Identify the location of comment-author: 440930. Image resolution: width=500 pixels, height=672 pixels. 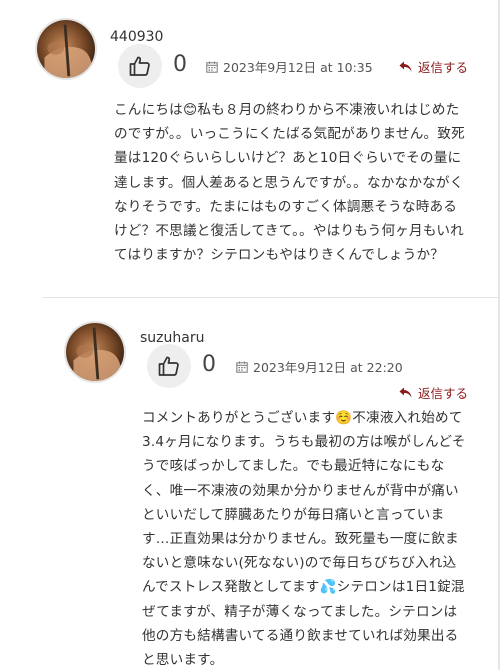
(137, 37).